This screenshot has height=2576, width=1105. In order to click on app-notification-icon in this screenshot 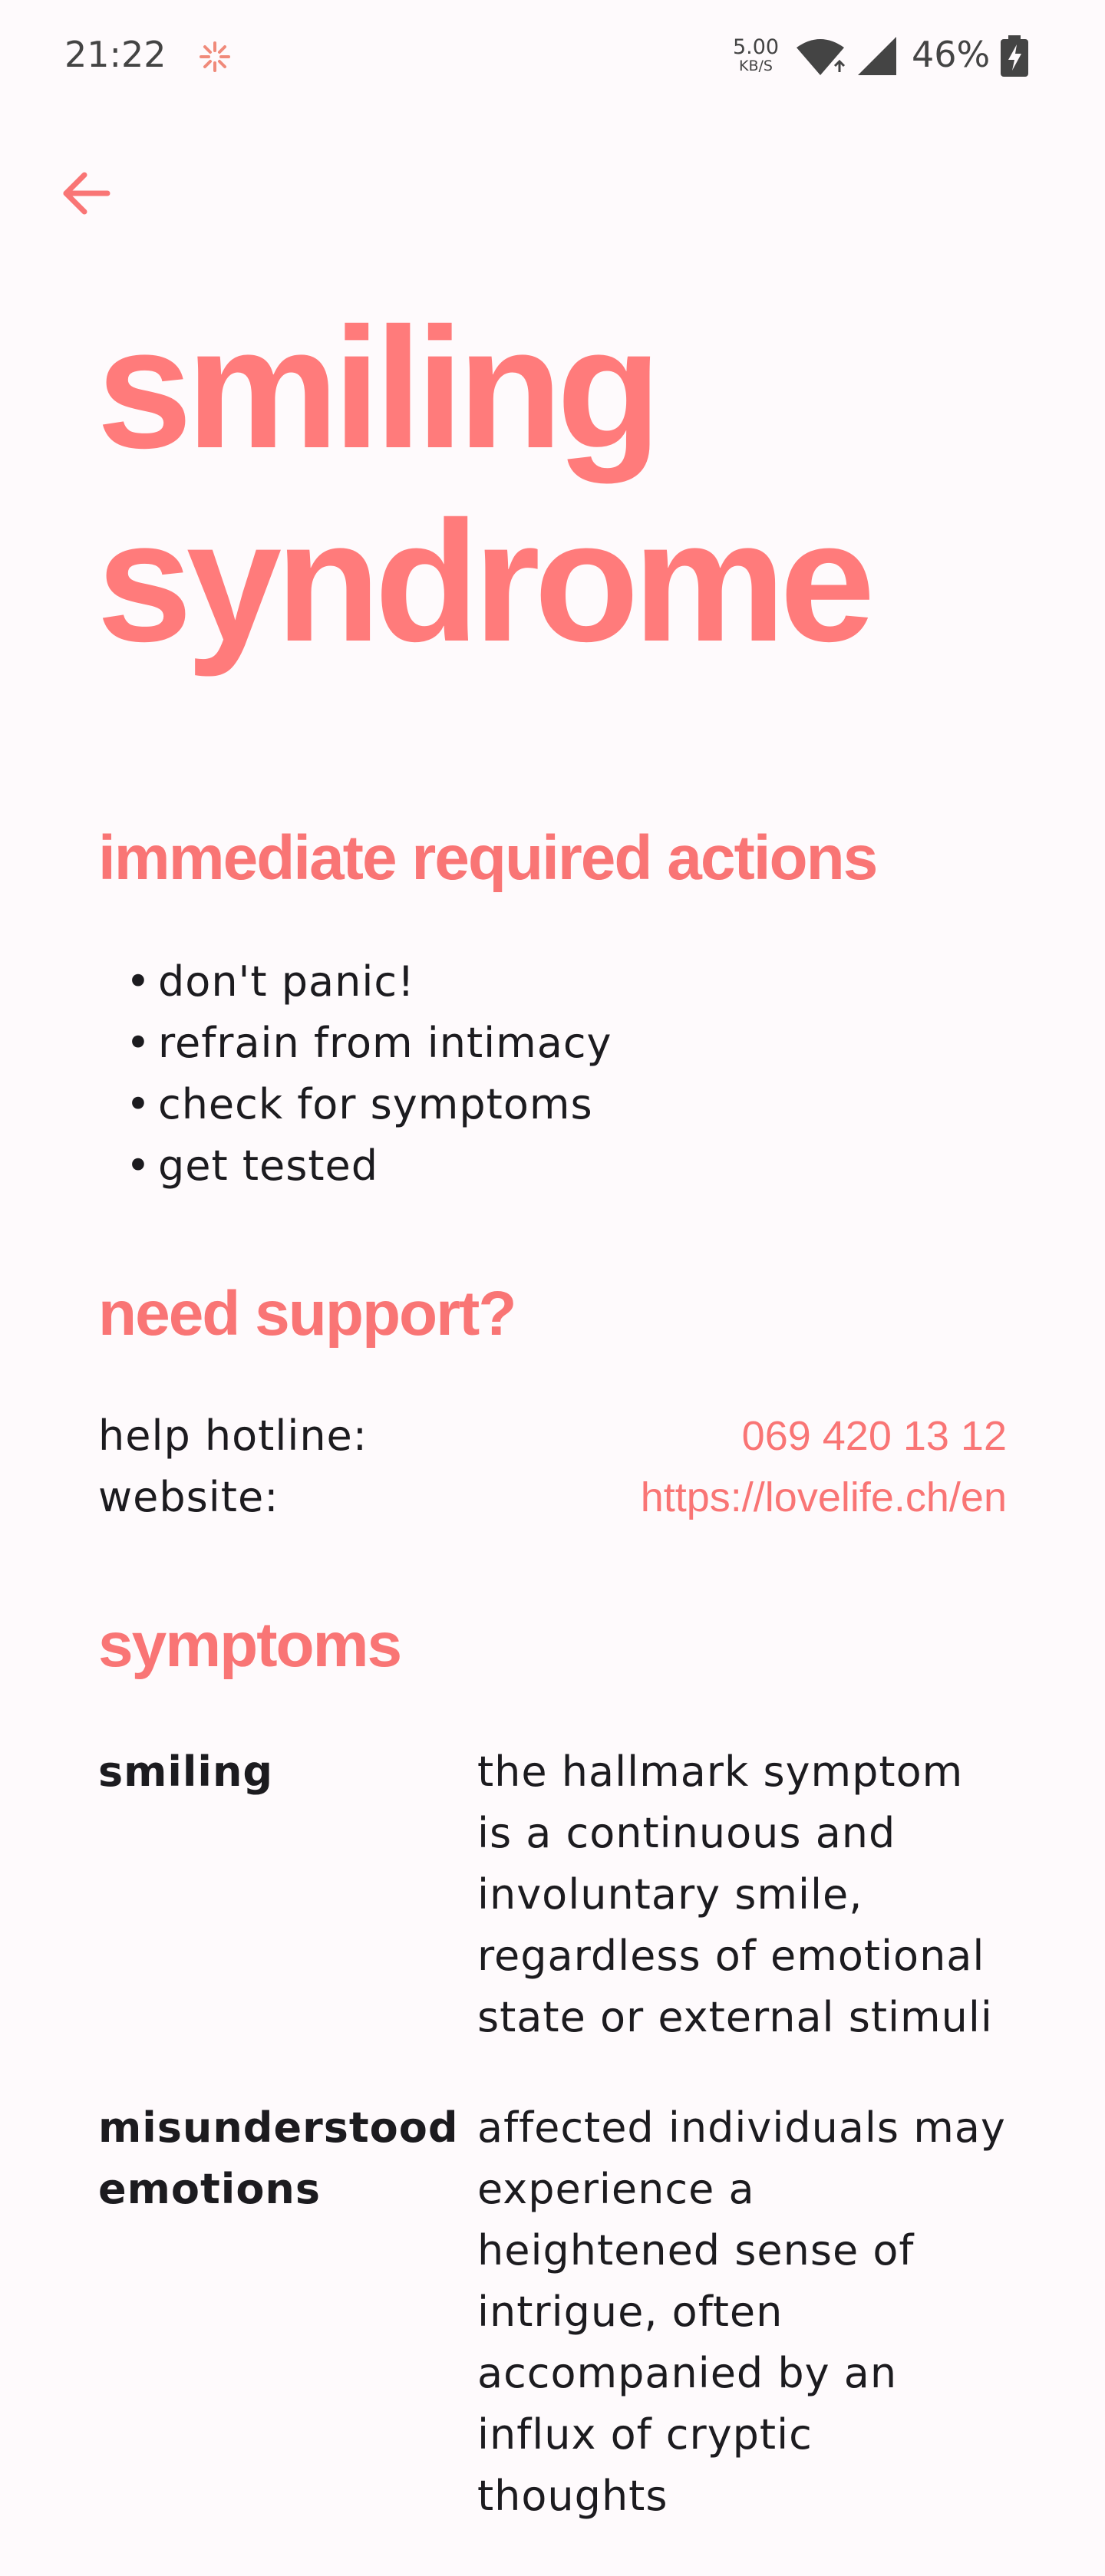, I will do `click(215, 56)`.